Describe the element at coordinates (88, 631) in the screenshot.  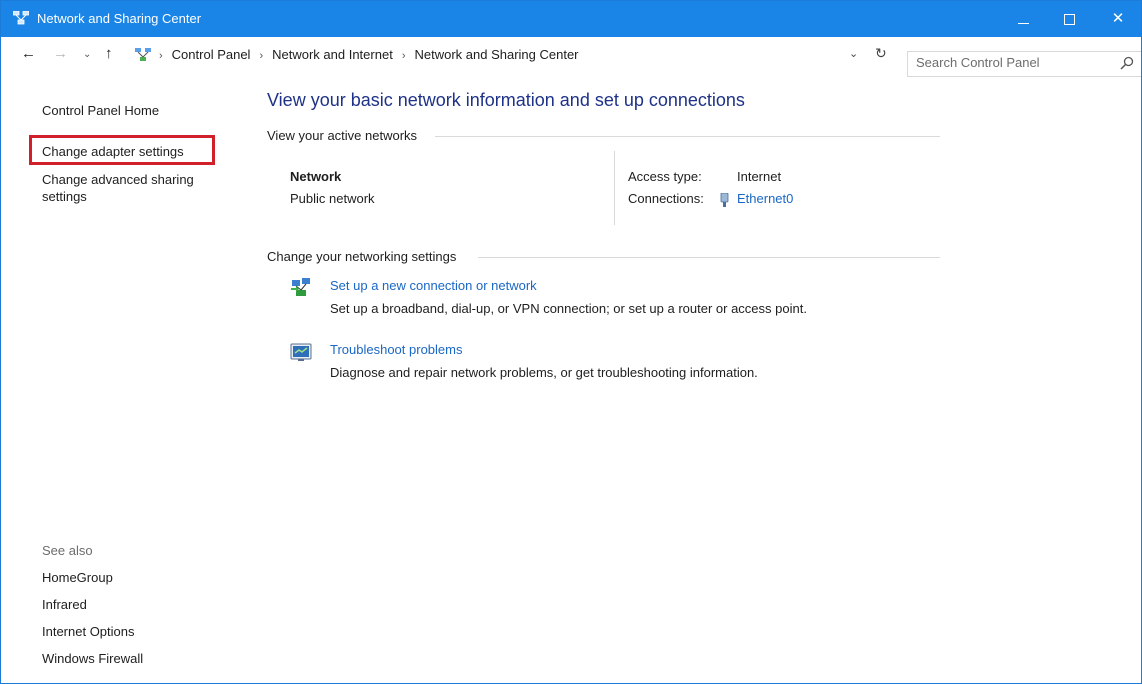
I see `see-also-internet-options-link: Internet Options` at that location.